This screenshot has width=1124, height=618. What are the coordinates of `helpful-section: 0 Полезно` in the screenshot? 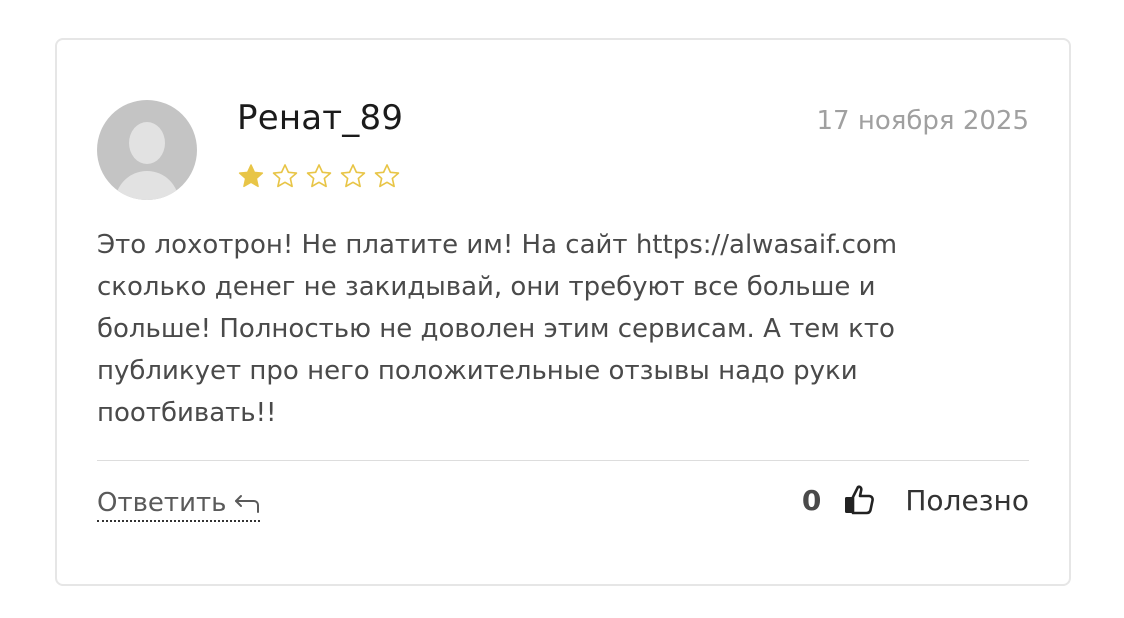 It's located at (915, 500).